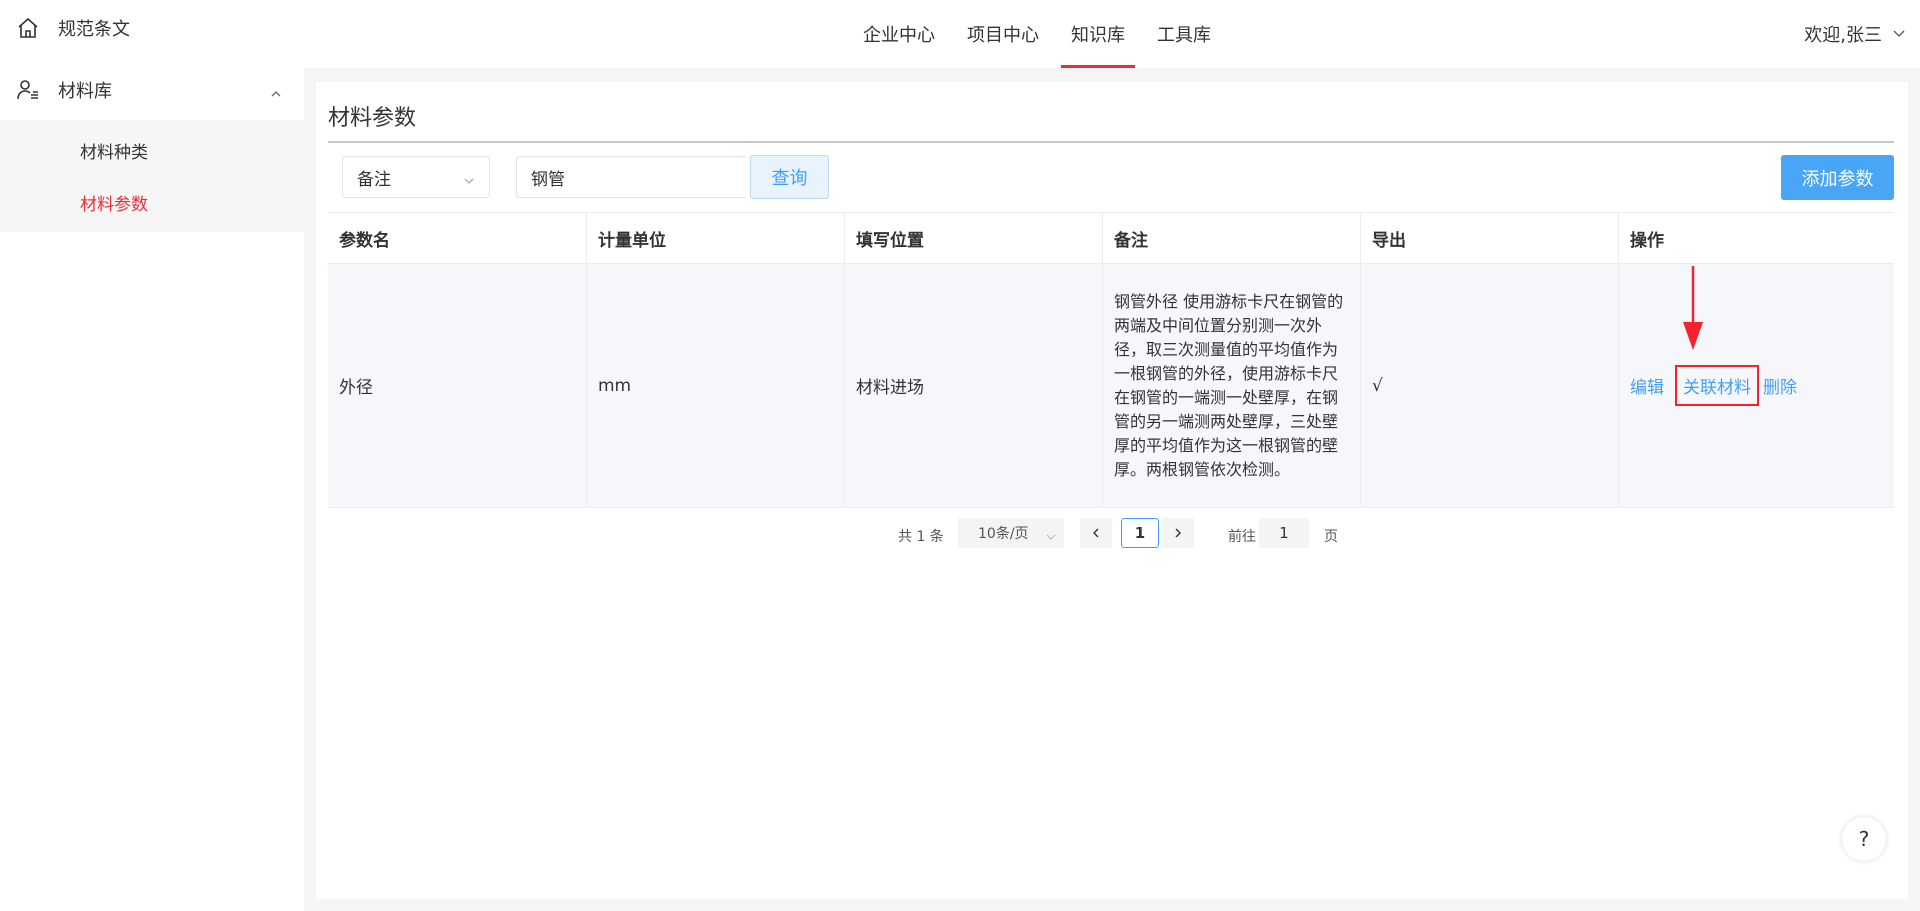  I want to click on page-label: 页, so click(1331, 537).